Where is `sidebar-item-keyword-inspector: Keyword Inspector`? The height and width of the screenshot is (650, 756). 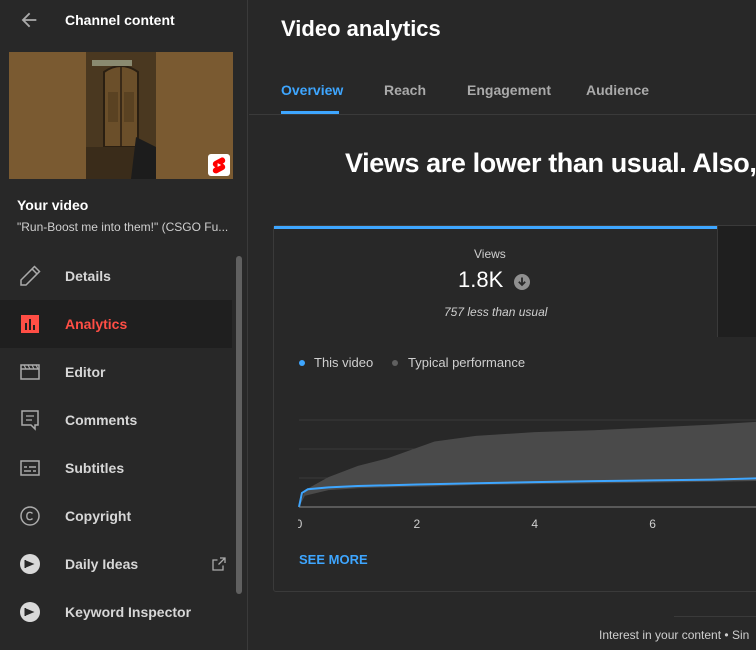 sidebar-item-keyword-inspector: Keyword Inspector is located at coordinates (116, 612).